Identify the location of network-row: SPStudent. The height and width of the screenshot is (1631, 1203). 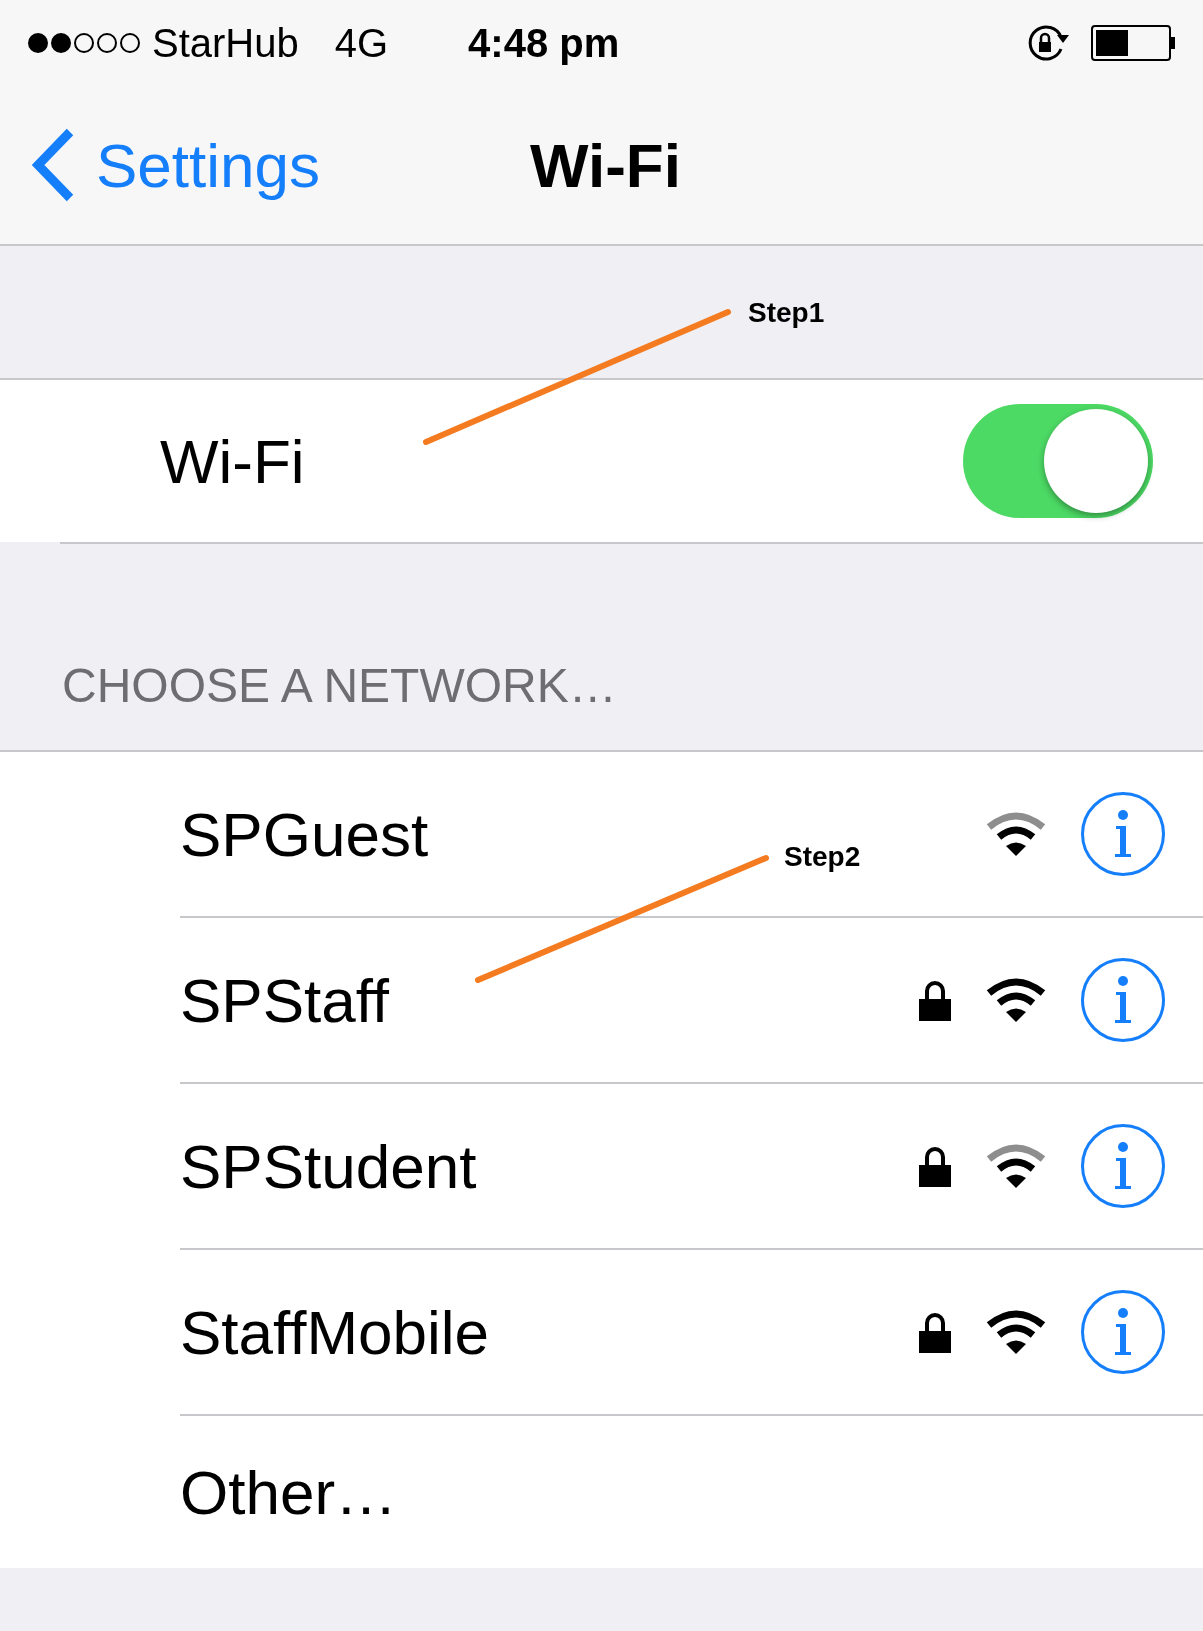
(691, 1167).